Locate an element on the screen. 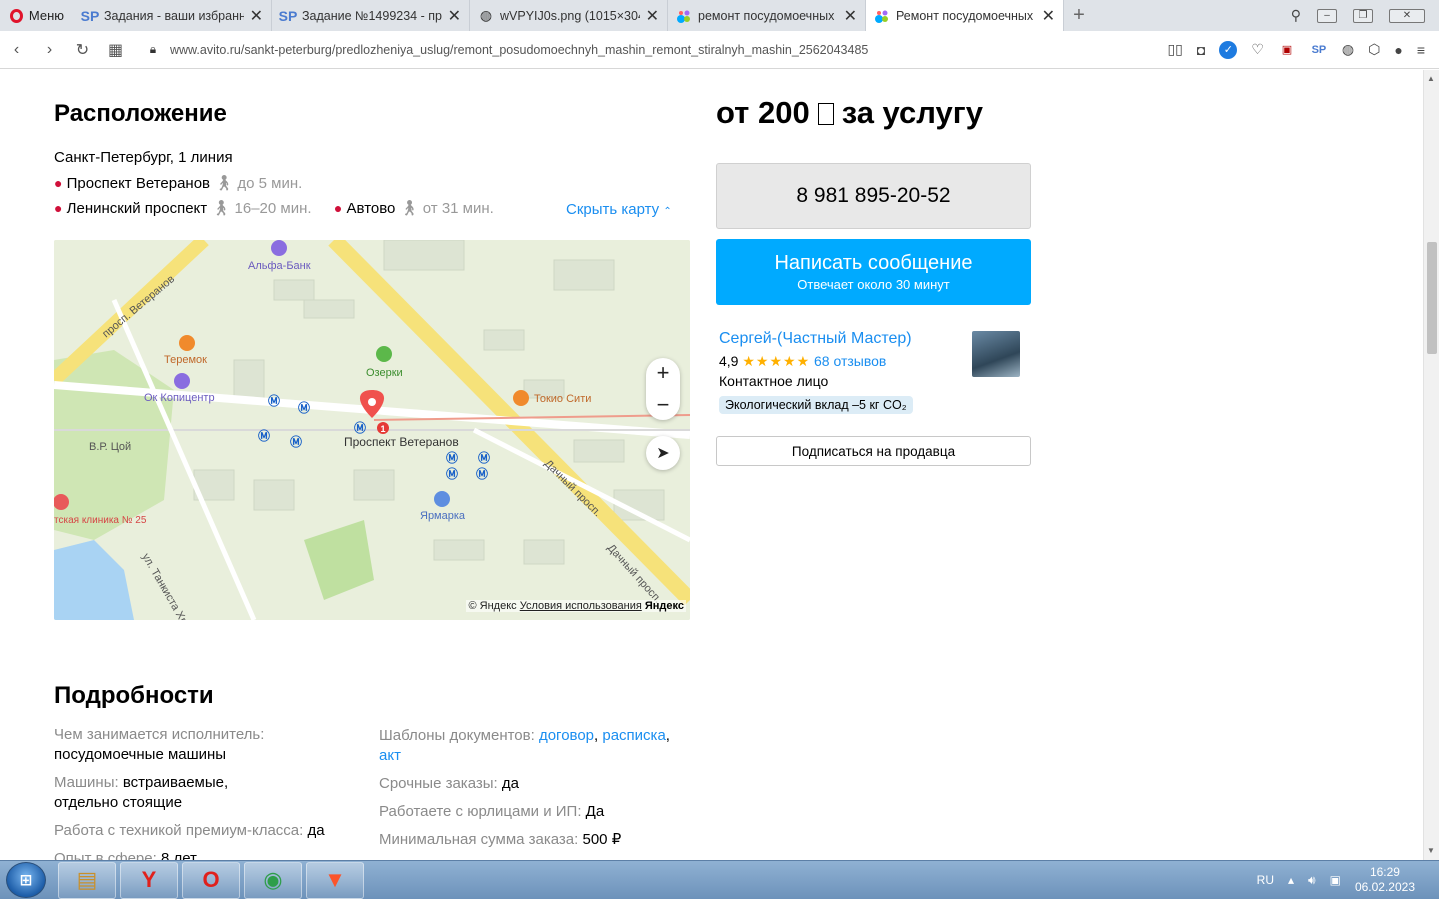 The height and width of the screenshot is (899, 1439). tab-2: SP Задание №1499234 - просм ✕ is located at coordinates (371, 15).